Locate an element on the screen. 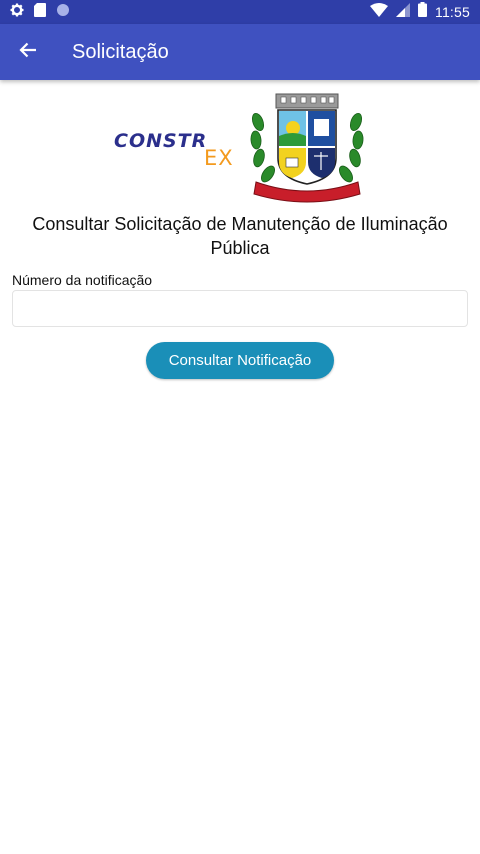 The width and height of the screenshot is (480, 854). consult-notification-button: Consultar Notificação is located at coordinates (240, 360).